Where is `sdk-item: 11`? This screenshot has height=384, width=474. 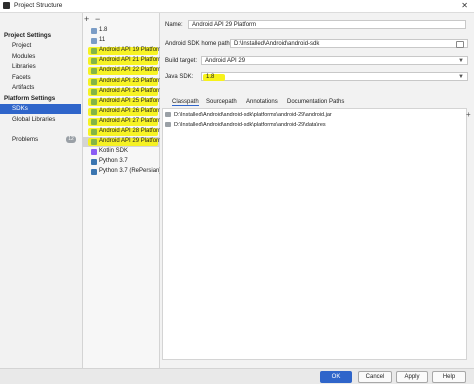
sdk-item: 11 is located at coordinates (121, 41).